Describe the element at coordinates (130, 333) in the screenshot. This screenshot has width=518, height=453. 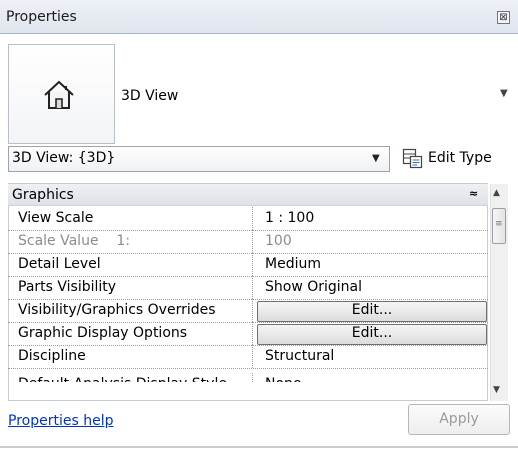
I see `property-name: Graphic Display Options` at that location.